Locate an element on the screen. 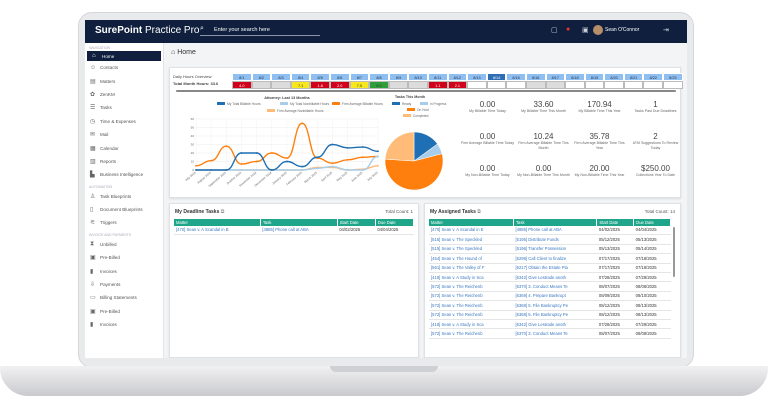 The height and width of the screenshot is (417, 768). calendar-day-8-2: 8/2 is located at coordinates (261, 81).